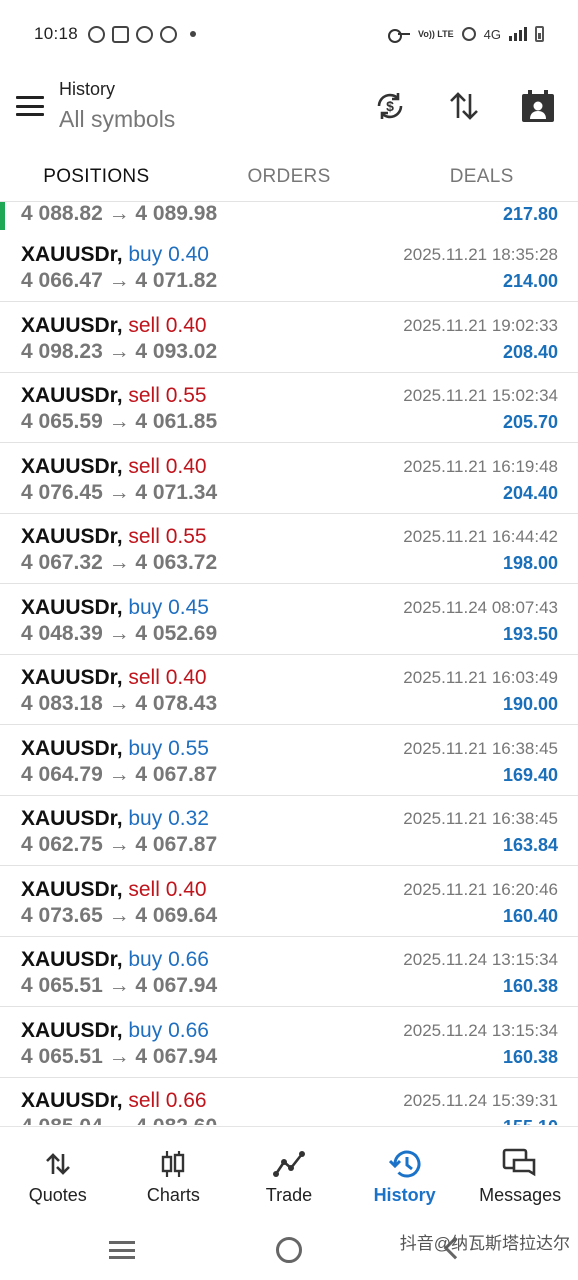  Describe the element at coordinates (530, 492) in the screenshot. I see `position-profit: 204.40` at that location.